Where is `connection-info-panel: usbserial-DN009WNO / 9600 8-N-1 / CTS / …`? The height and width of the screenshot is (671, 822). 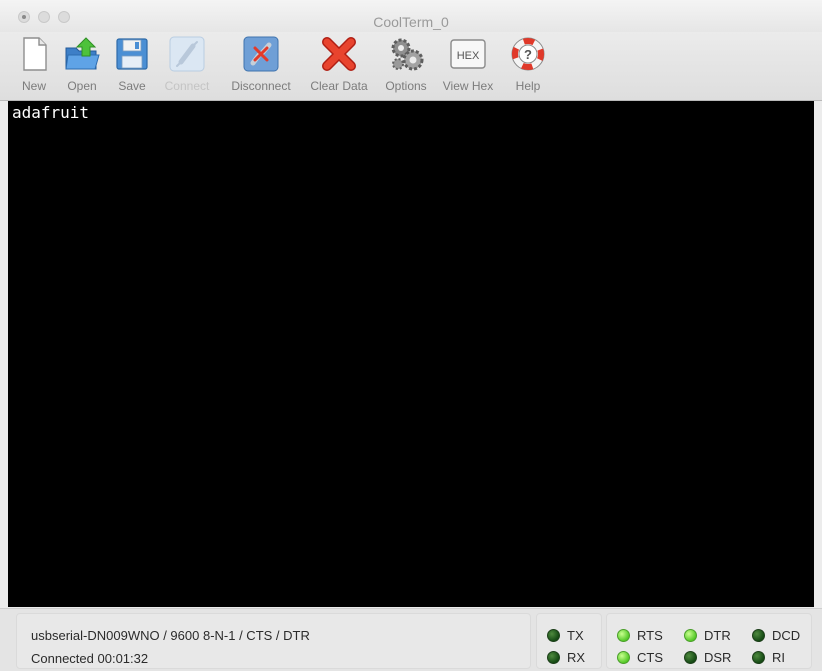
connection-info-panel: usbserial-DN009WNO / 9600 8-N-1 / CTS / … is located at coordinates (273, 641).